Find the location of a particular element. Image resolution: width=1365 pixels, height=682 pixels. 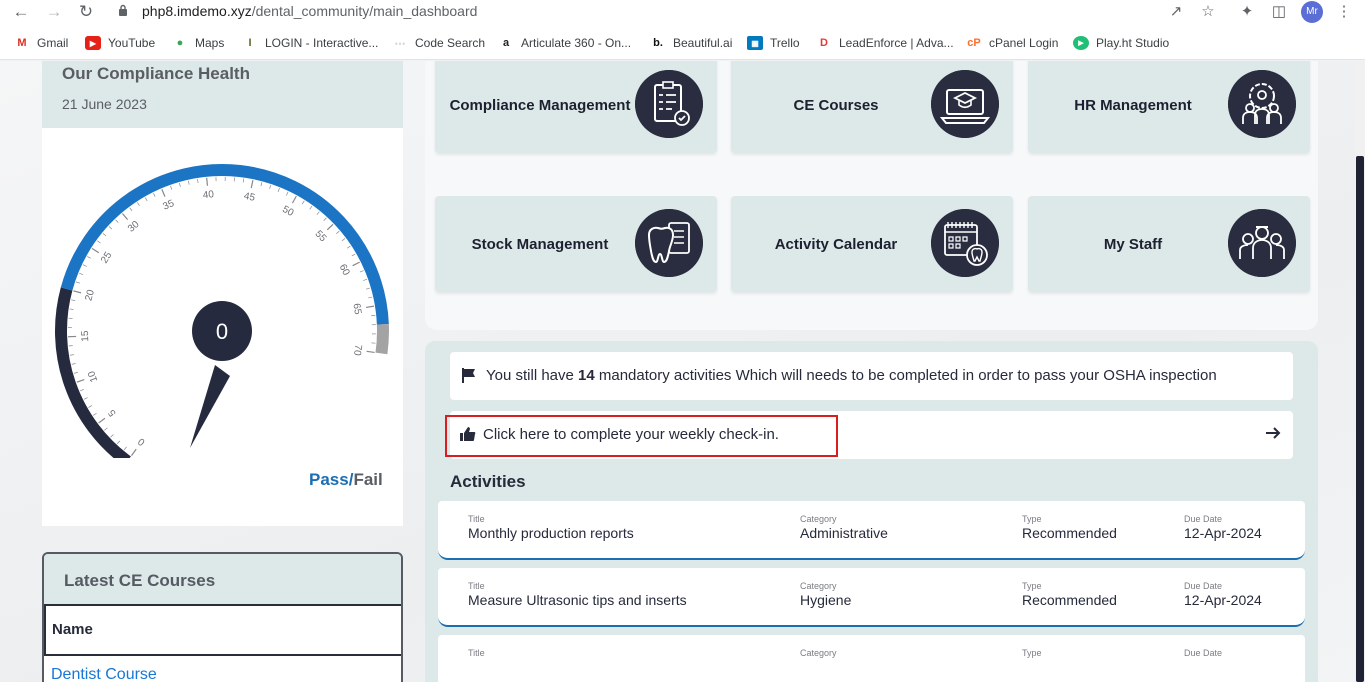

reload-icon: ↻ is located at coordinates (86, 12).